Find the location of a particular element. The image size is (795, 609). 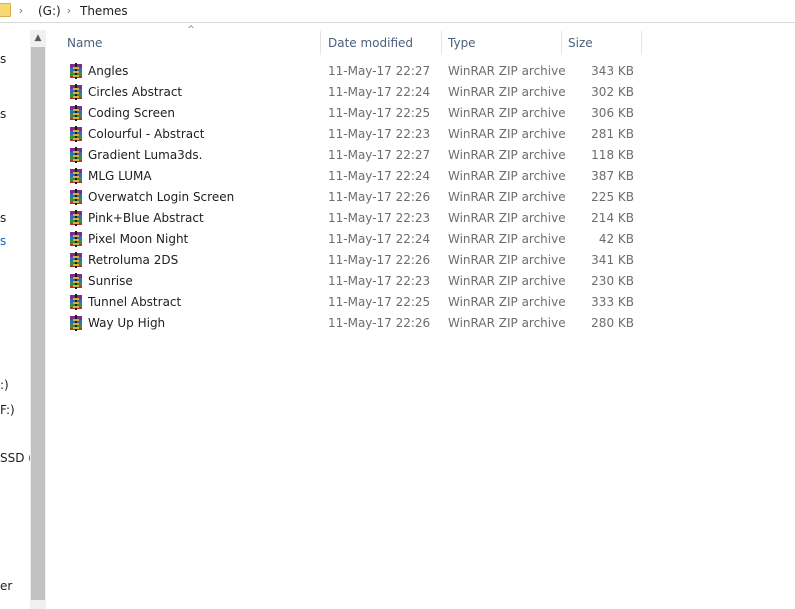

file-name: Colourful - Abstract is located at coordinates (146, 134).